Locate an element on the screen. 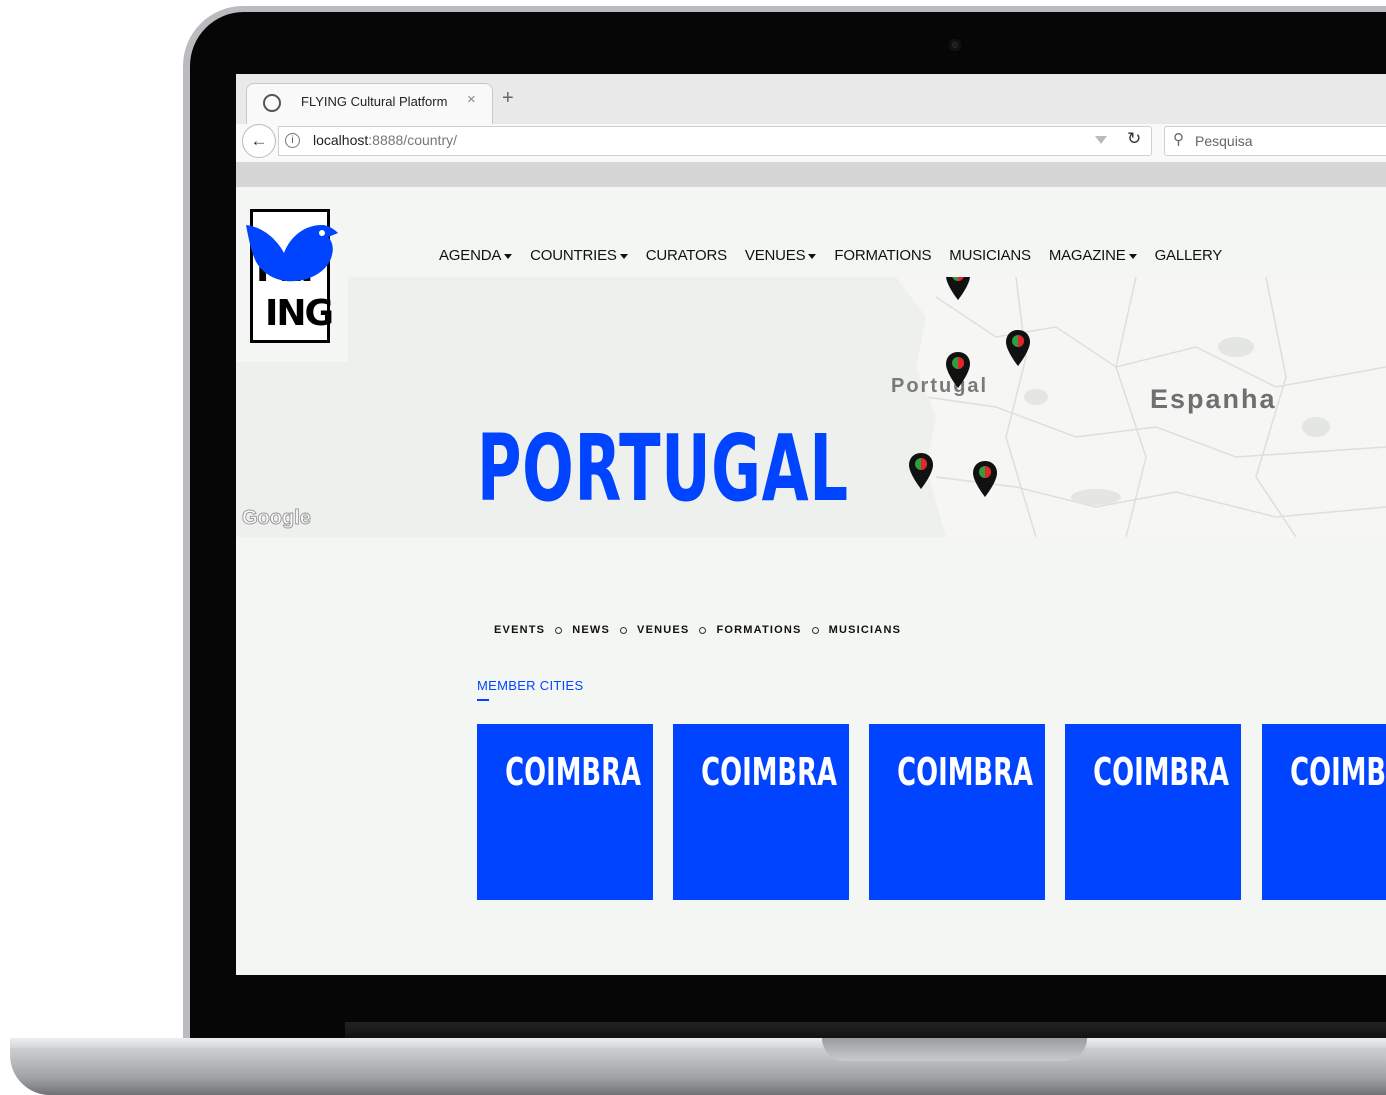 The width and height of the screenshot is (1386, 1095). search-icon: ⚲ is located at coordinates (1178, 139).